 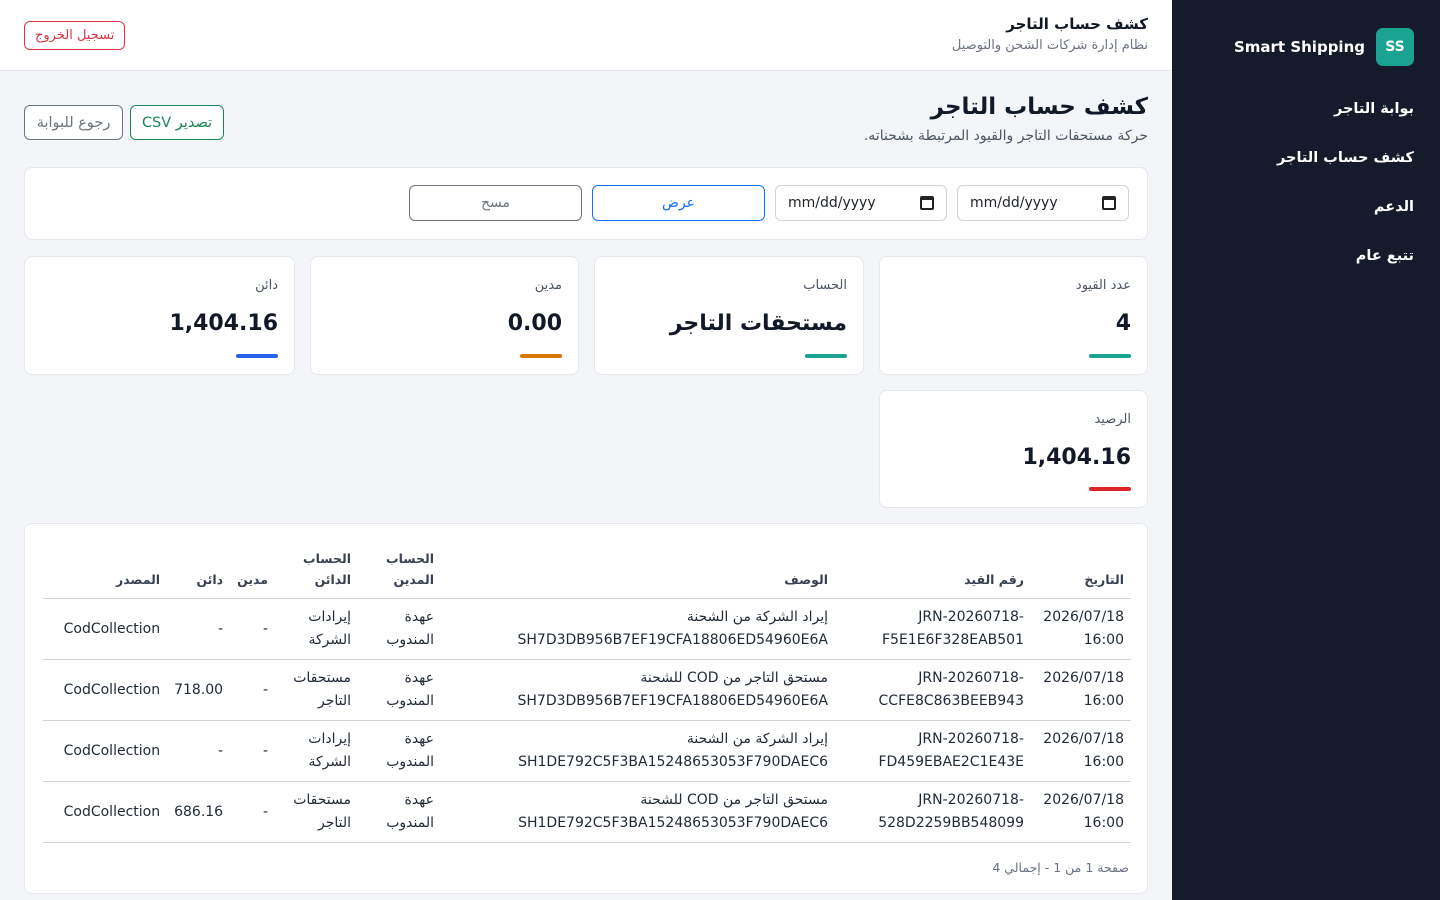 I want to click on stat-card-debit: مدين 0.00, so click(x=444, y=315).